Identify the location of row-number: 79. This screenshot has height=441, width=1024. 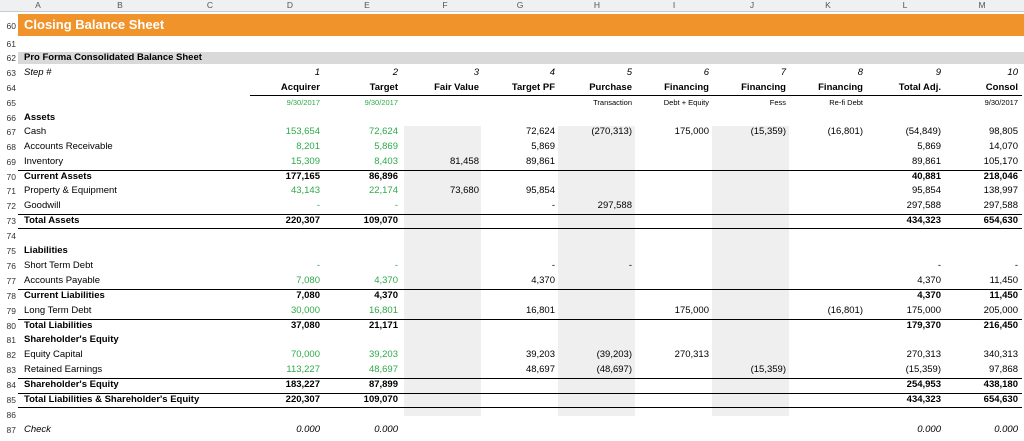
(8, 311).